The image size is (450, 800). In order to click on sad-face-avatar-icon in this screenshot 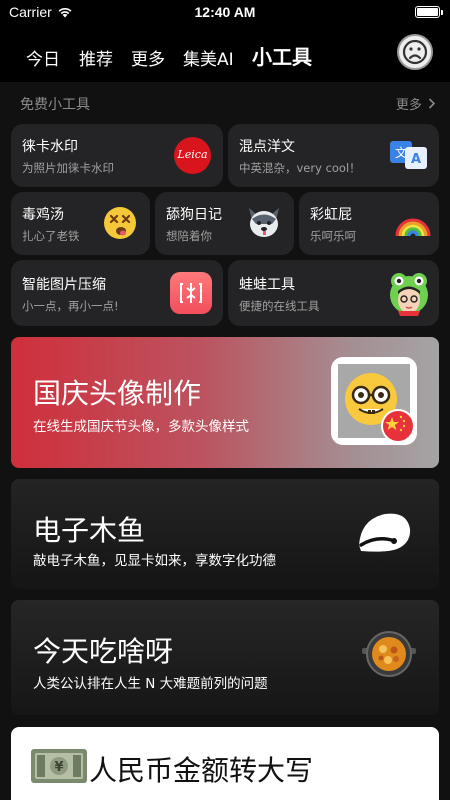, I will do `click(415, 52)`.